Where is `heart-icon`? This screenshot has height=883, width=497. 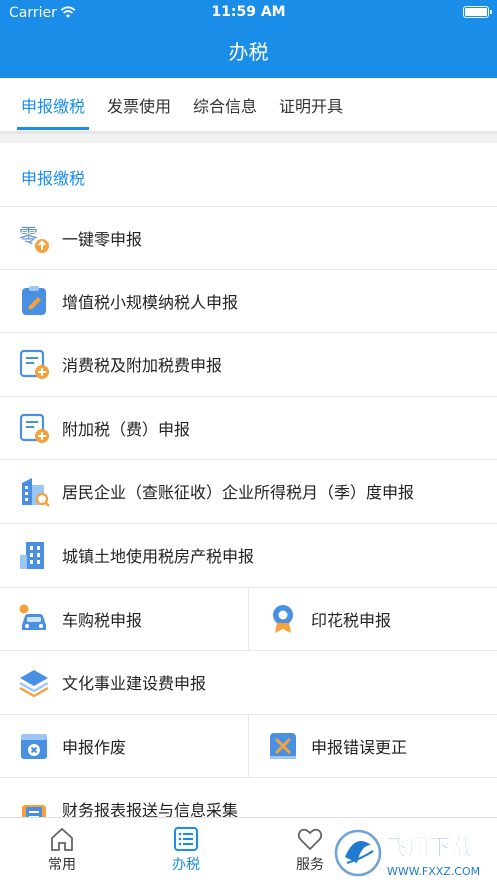
heart-icon is located at coordinates (310, 839).